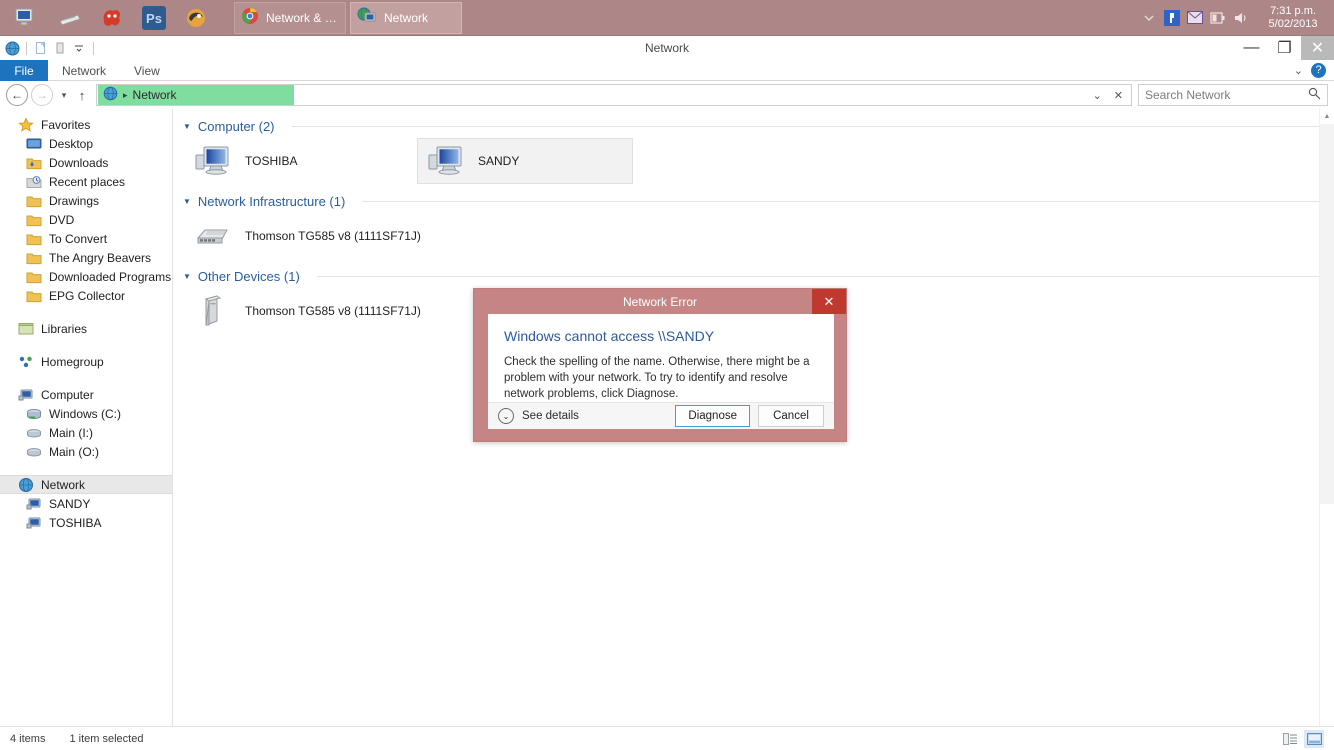 This screenshot has height=750, width=1334. What do you see at coordinates (1314, 95) in the screenshot?
I see `search-icon` at bounding box center [1314, 95].